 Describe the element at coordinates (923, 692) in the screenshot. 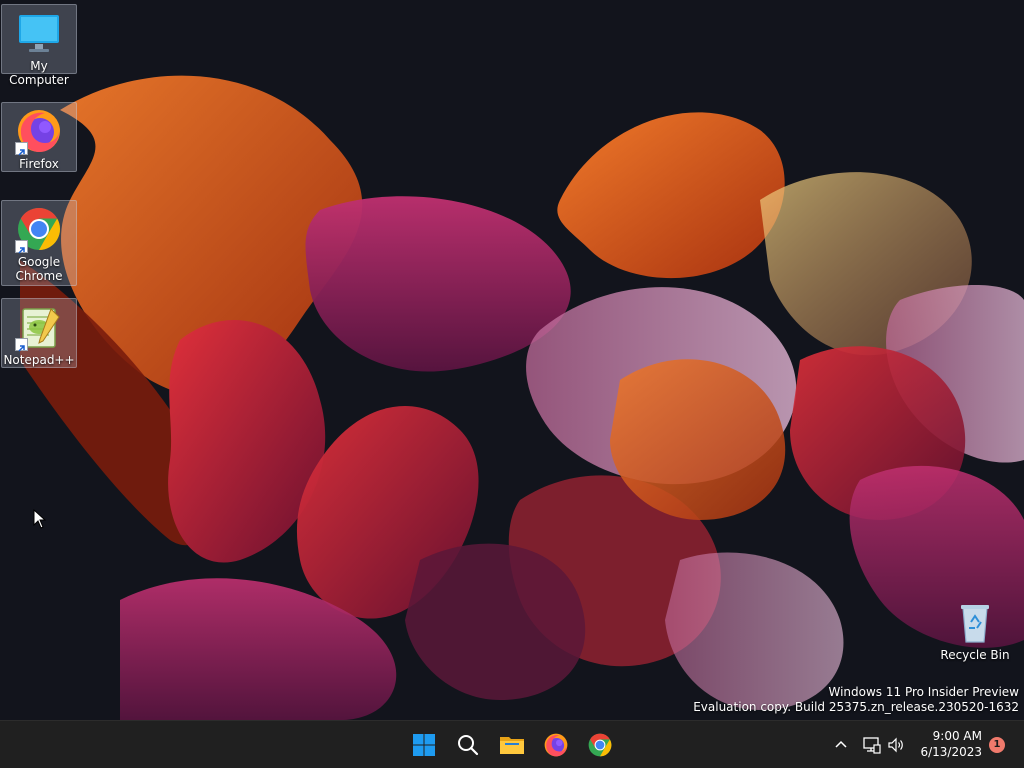

I see `watermark-line-1: Windows 11 Pro Insider Preview` at that location.